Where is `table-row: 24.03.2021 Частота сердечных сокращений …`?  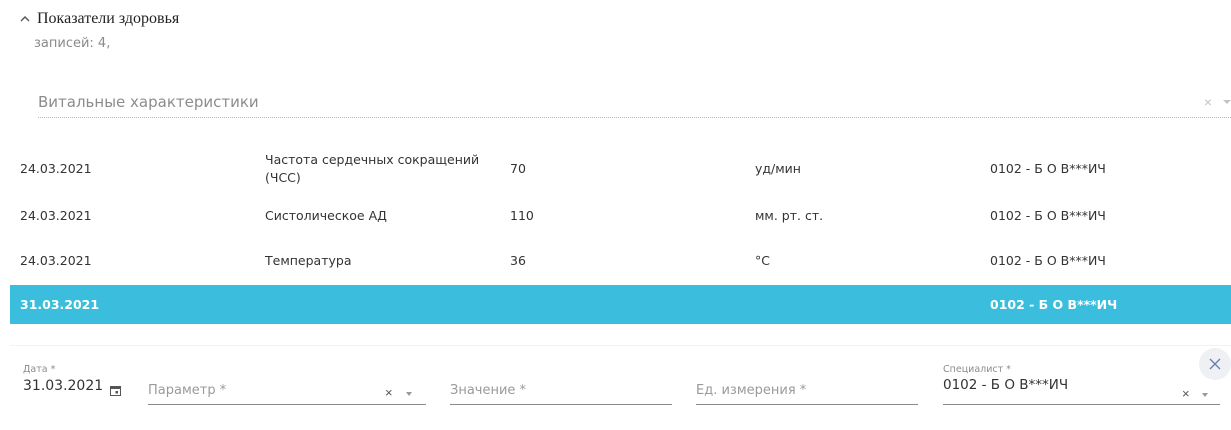
table-row: 24.03.2021 Частота сердечных сокращений … is located at coordinates (620, 168).